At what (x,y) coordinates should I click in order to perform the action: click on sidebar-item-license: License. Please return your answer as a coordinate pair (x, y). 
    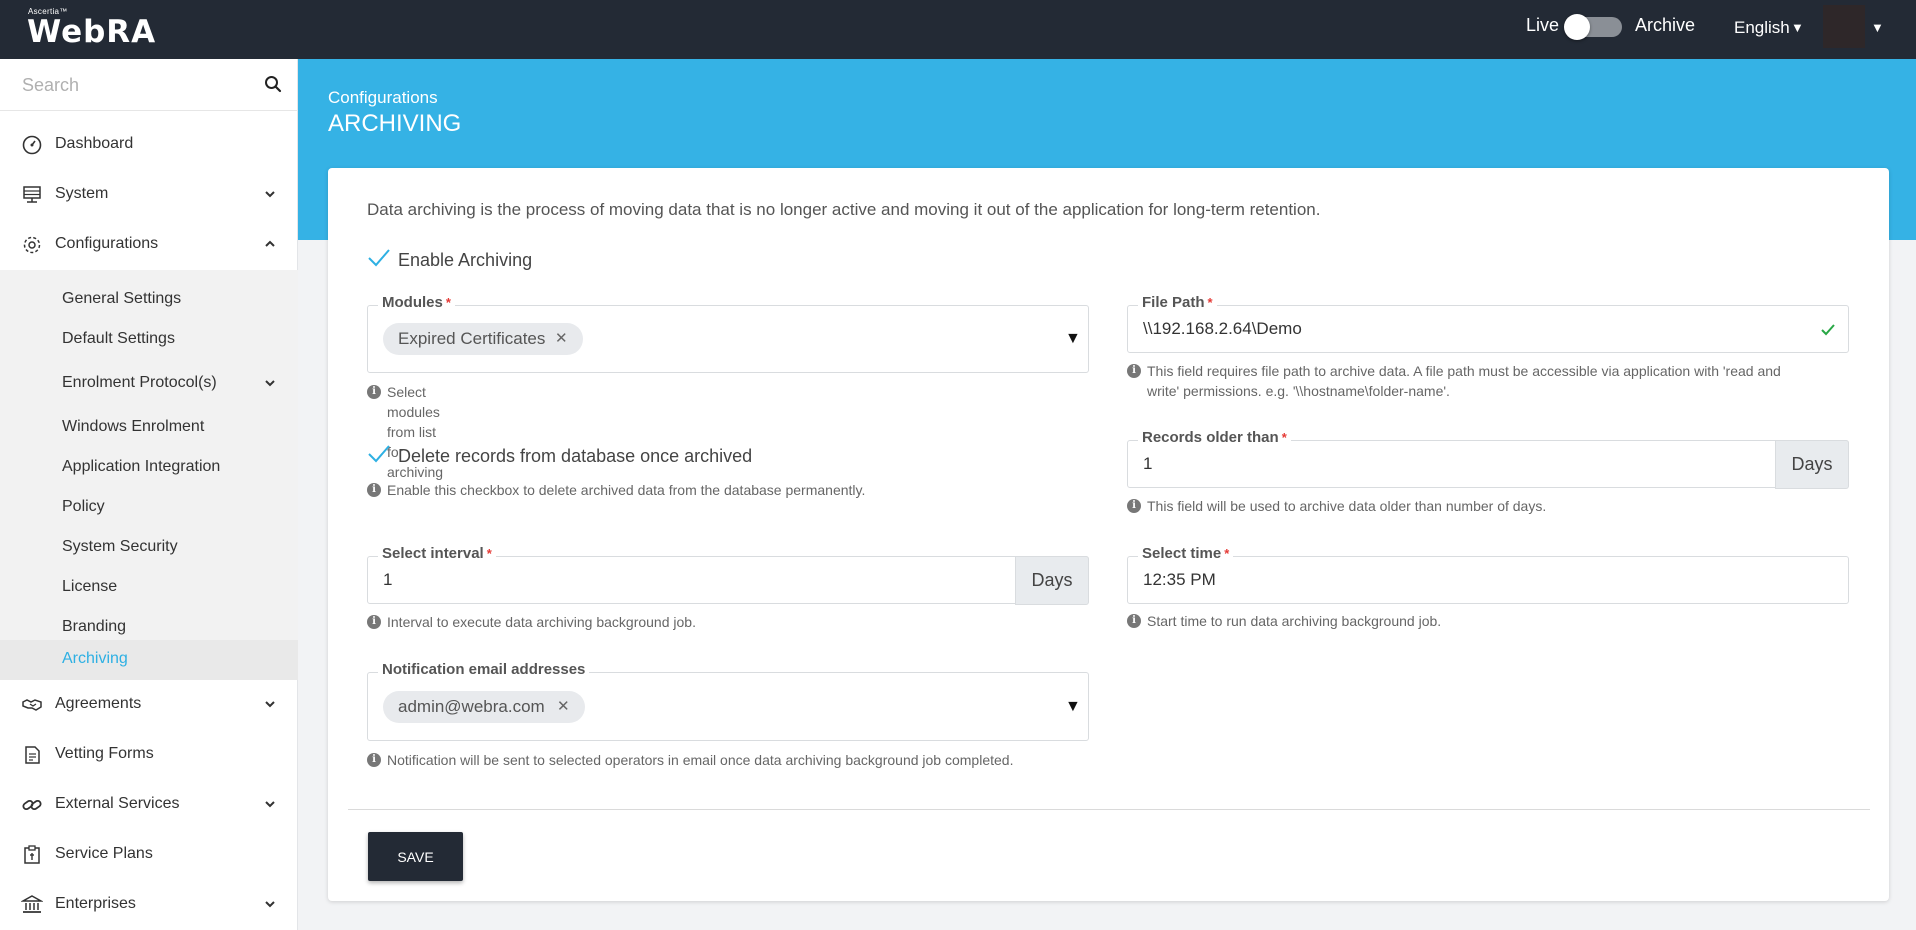
    Looking at the image, I should click on (89, 587).